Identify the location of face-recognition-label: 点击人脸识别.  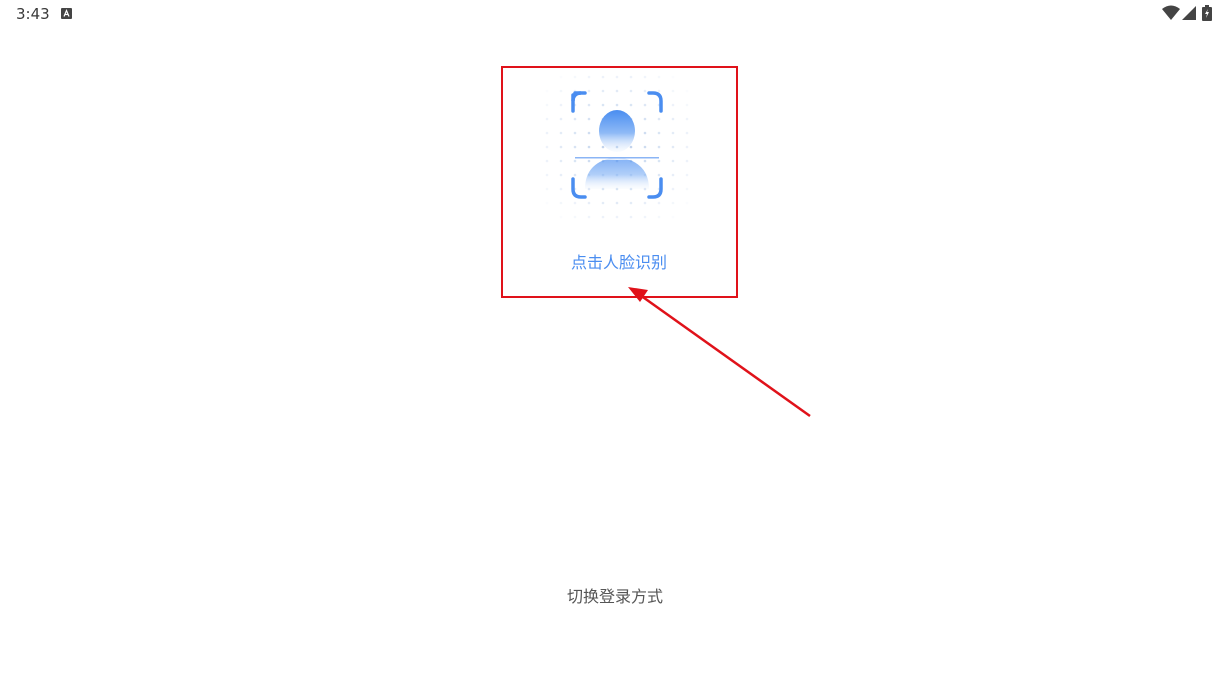
(618, 262).